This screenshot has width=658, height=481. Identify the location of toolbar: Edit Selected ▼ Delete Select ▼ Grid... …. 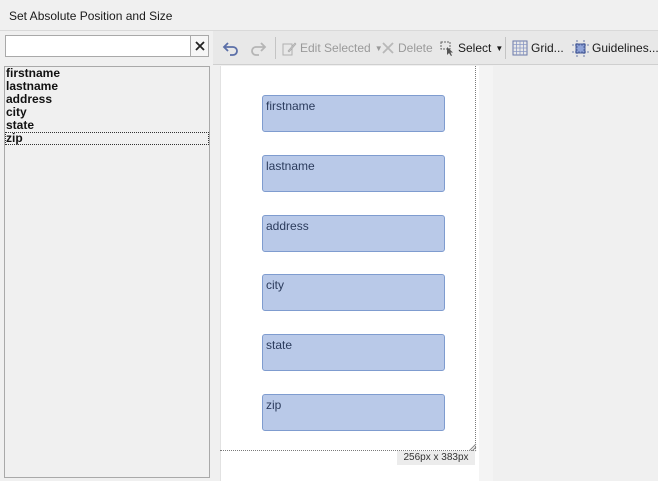
(435, 48).